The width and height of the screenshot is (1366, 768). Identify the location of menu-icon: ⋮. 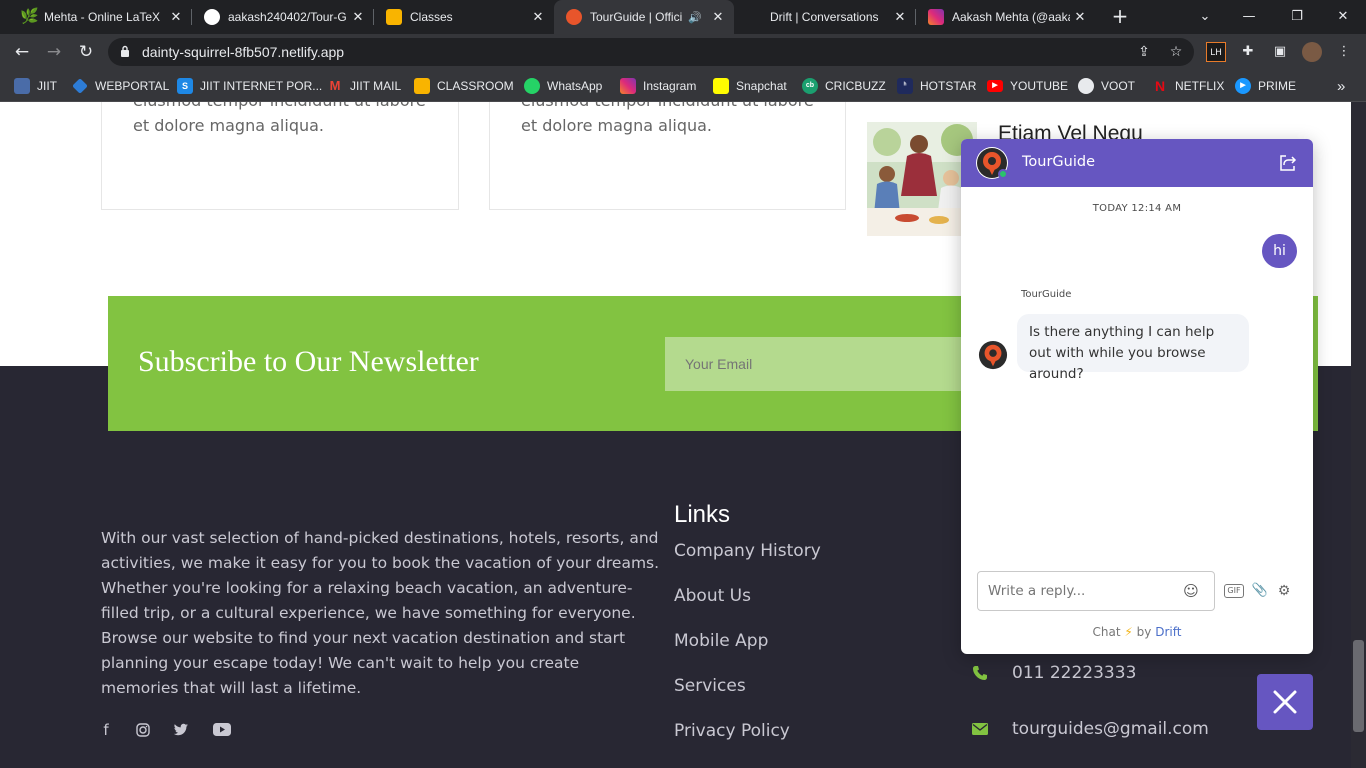
(1344, 52).